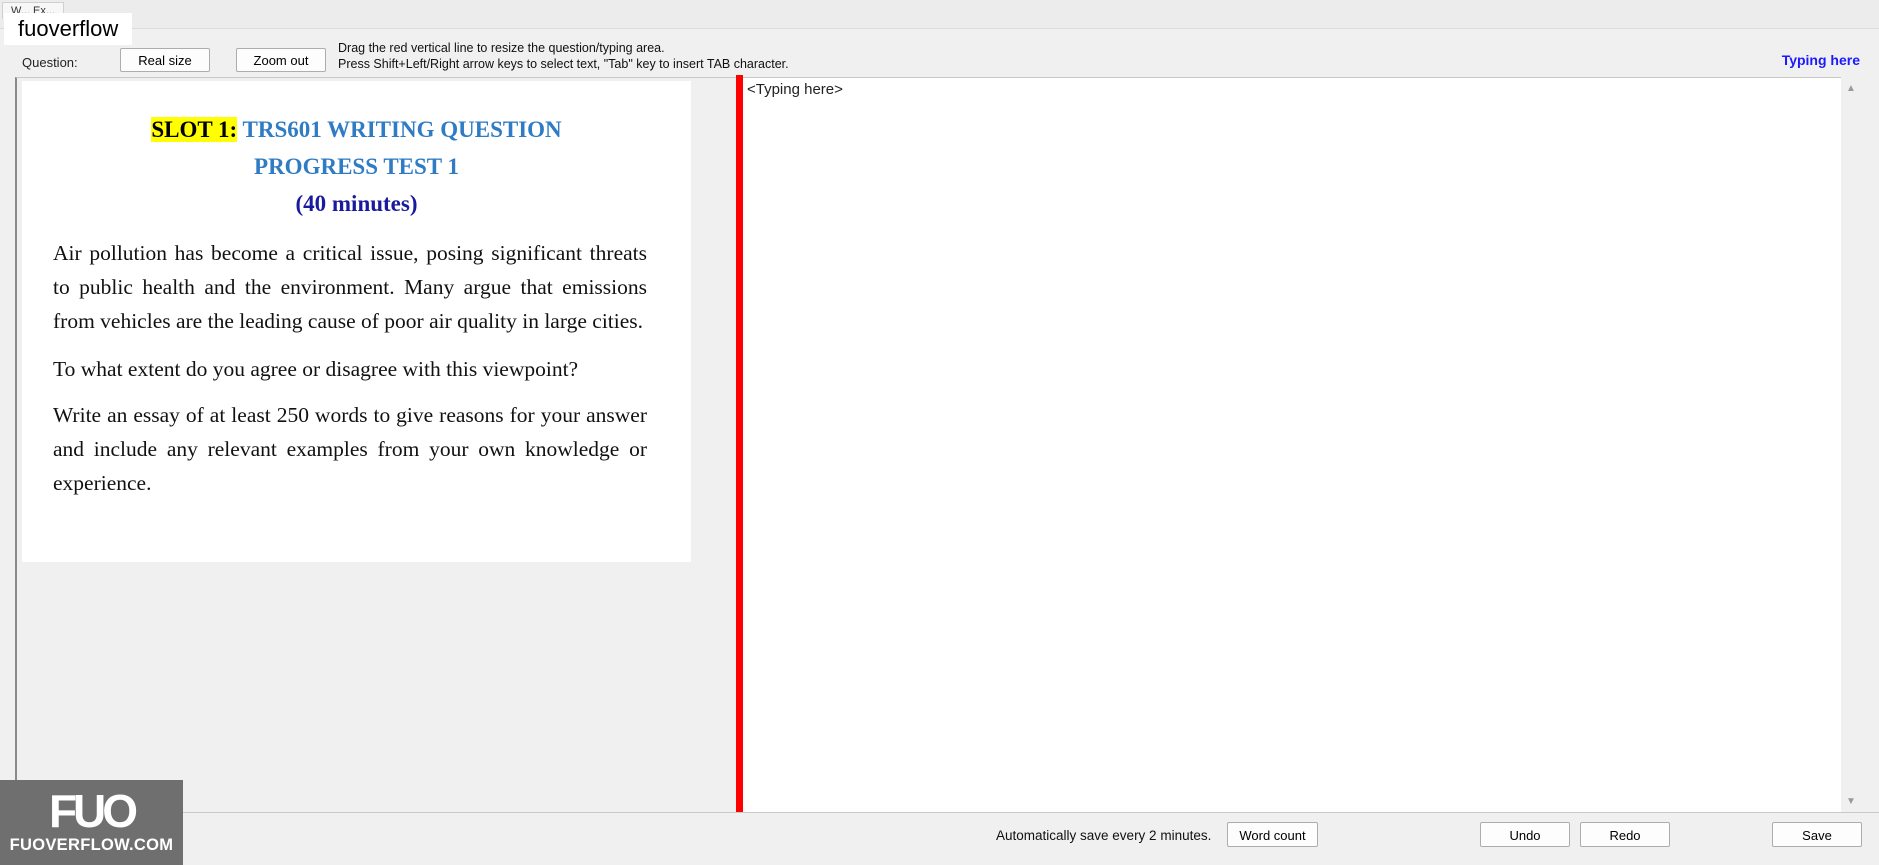 The image size is (1879, 865). What do you see at coordinates (1525, 834) in the screenshot?
I see `undo-button: Undo` at bounding box center [1525, 834].